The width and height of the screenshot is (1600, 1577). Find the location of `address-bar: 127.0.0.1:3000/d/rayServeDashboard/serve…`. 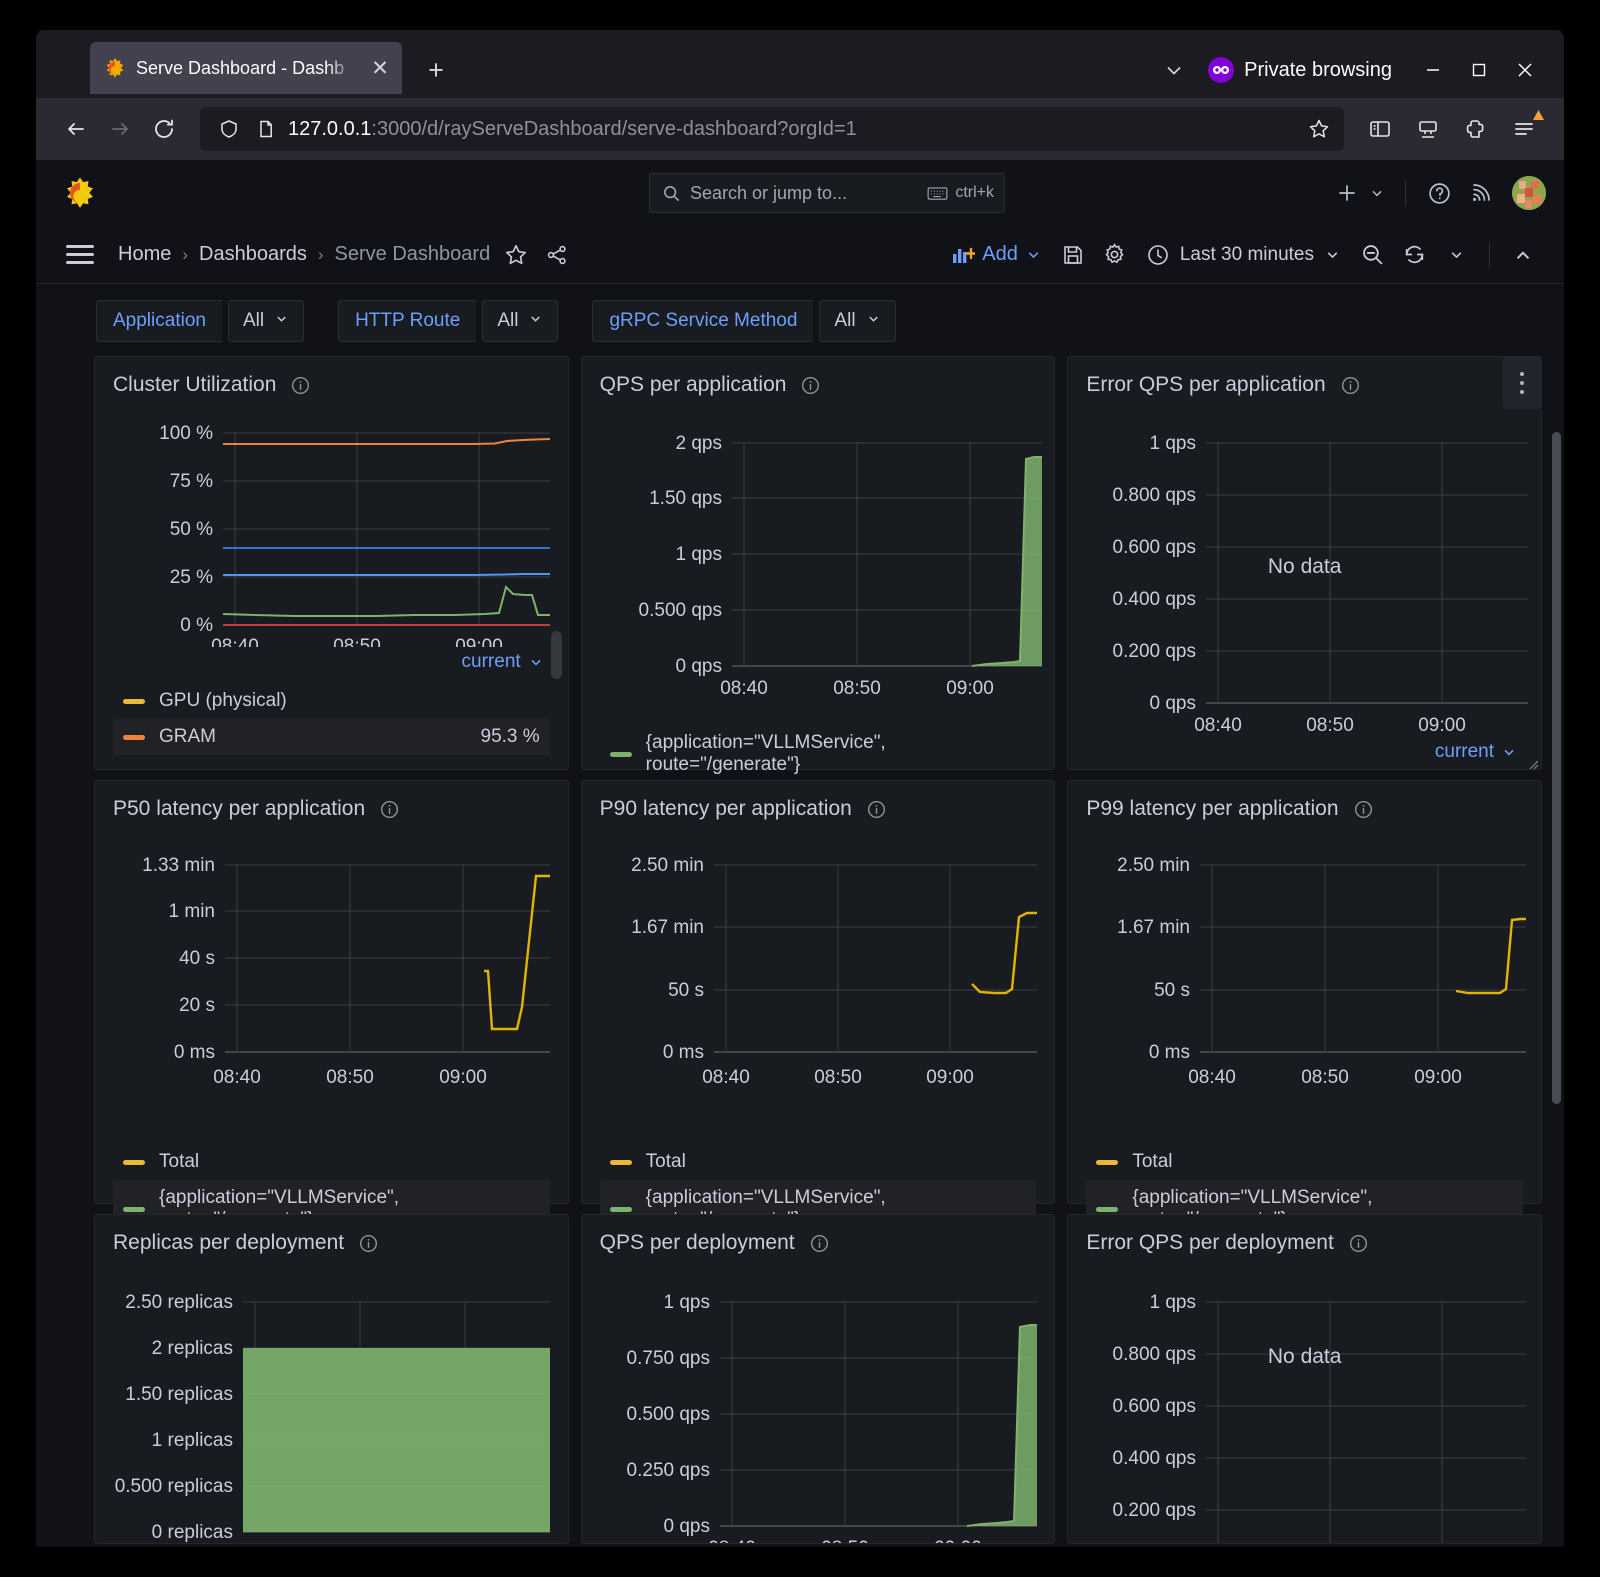

address-bar: 127.0.0.1:3000/d/rayServeDashboard/serve… is located at coordinates (772, 129).